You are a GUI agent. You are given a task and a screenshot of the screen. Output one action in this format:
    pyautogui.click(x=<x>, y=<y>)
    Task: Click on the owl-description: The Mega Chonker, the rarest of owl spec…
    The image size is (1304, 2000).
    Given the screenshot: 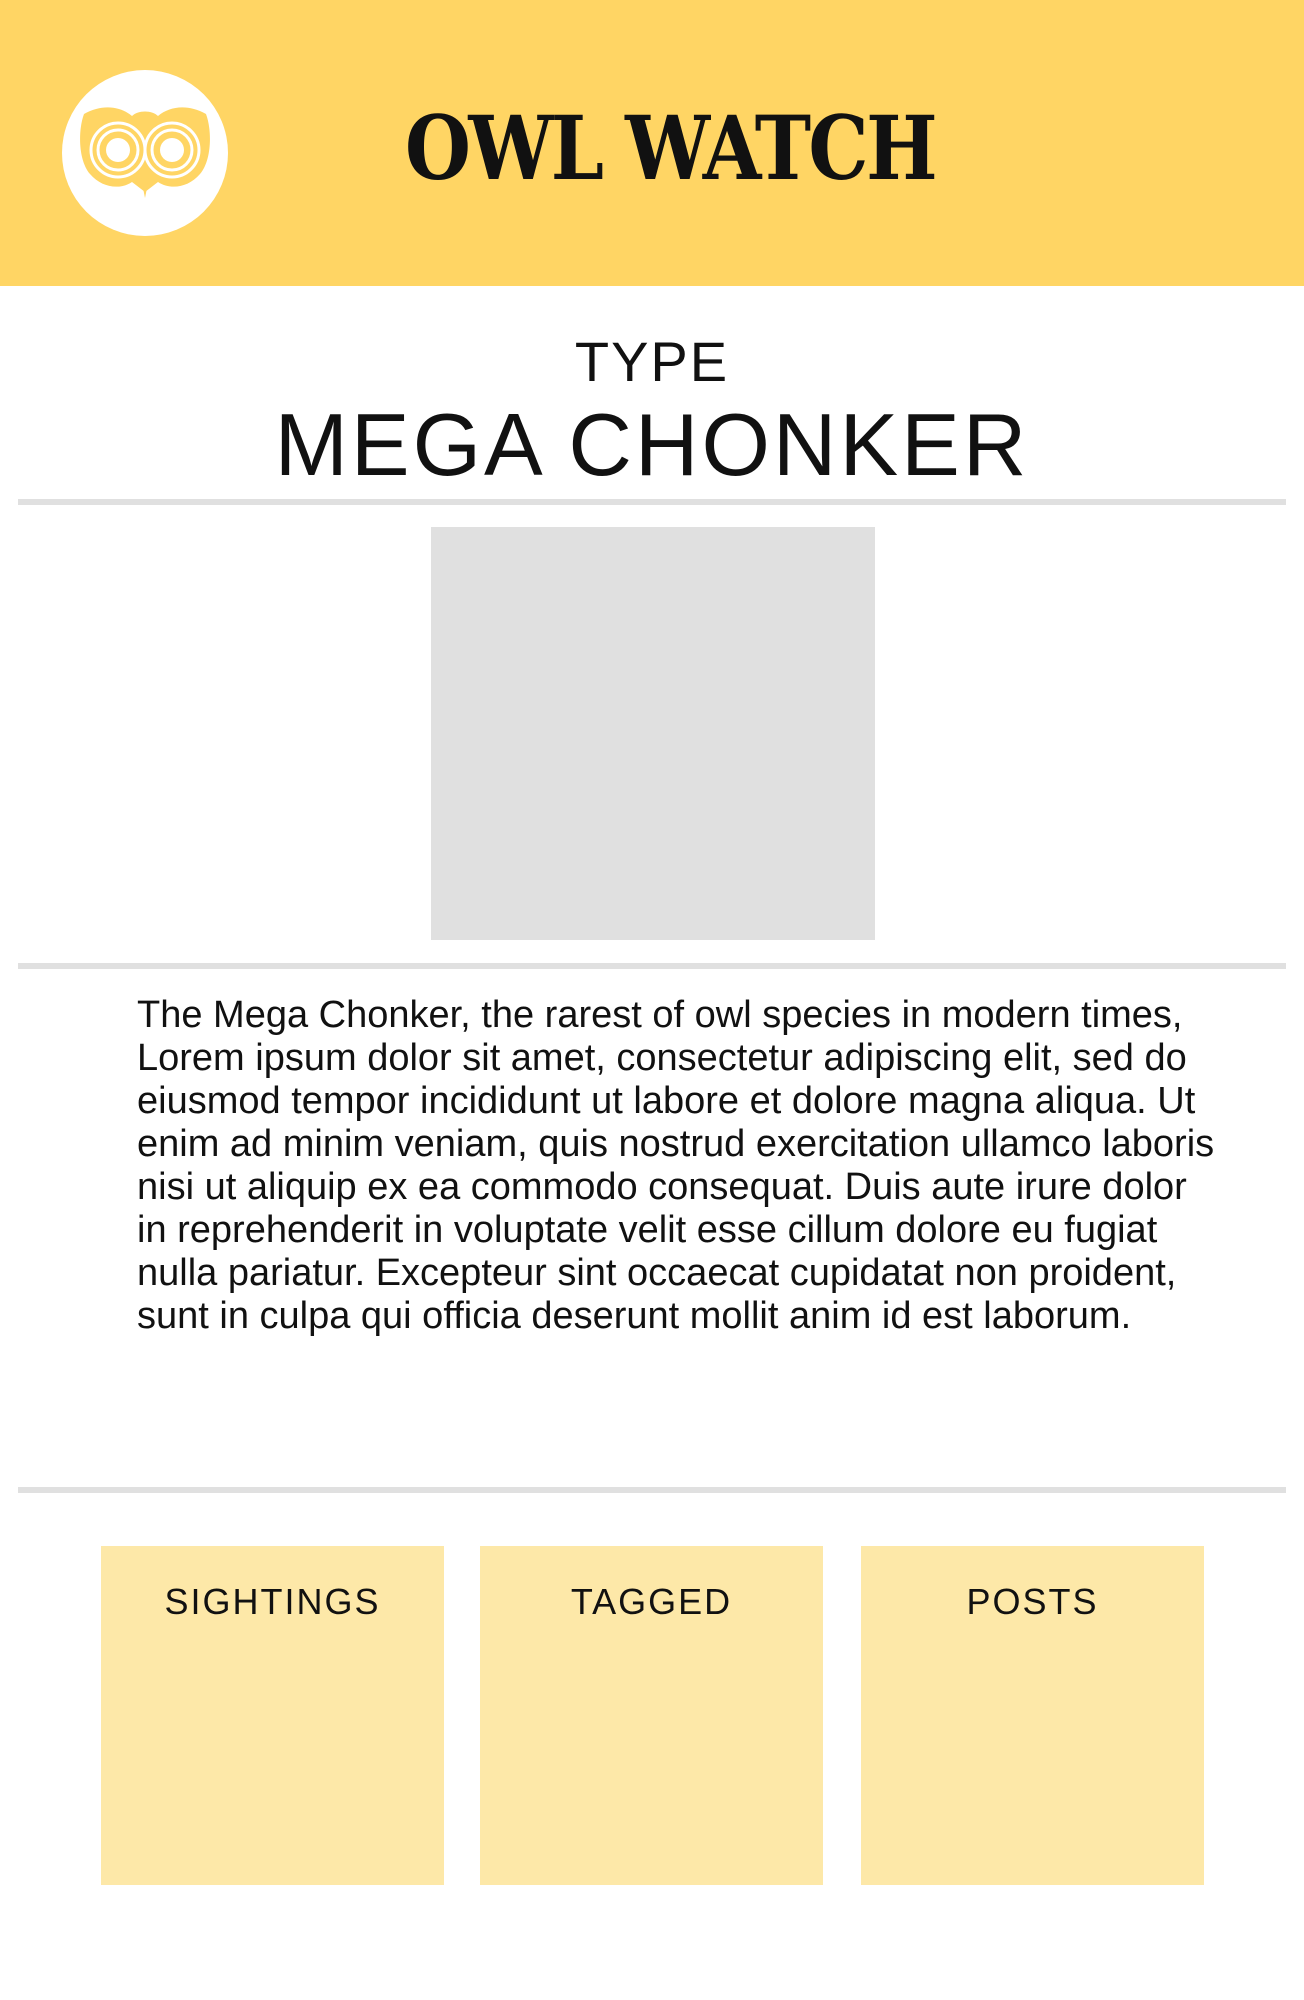 What is the action you would take?
    pyautogui.click(x=676, y=1165)
    